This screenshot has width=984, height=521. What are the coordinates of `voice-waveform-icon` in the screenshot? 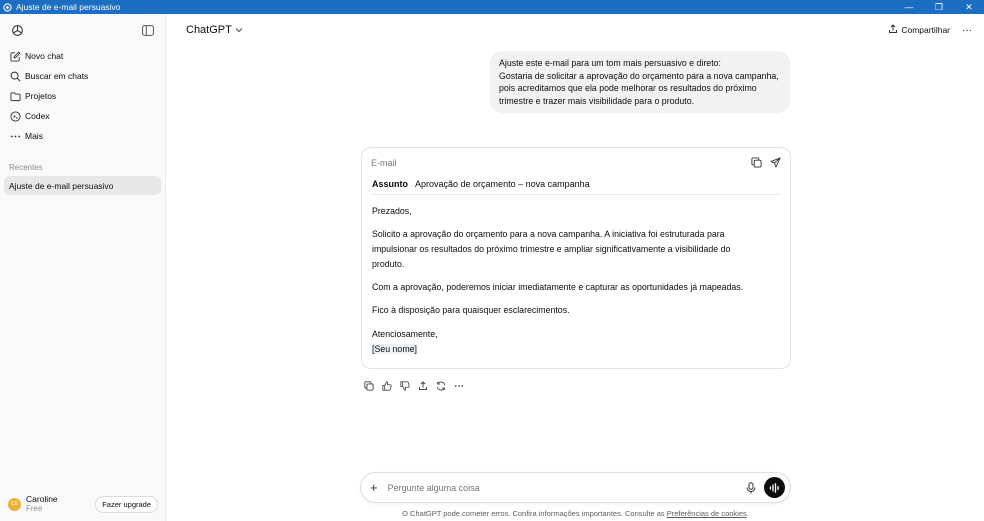 It's located at (774, 487).